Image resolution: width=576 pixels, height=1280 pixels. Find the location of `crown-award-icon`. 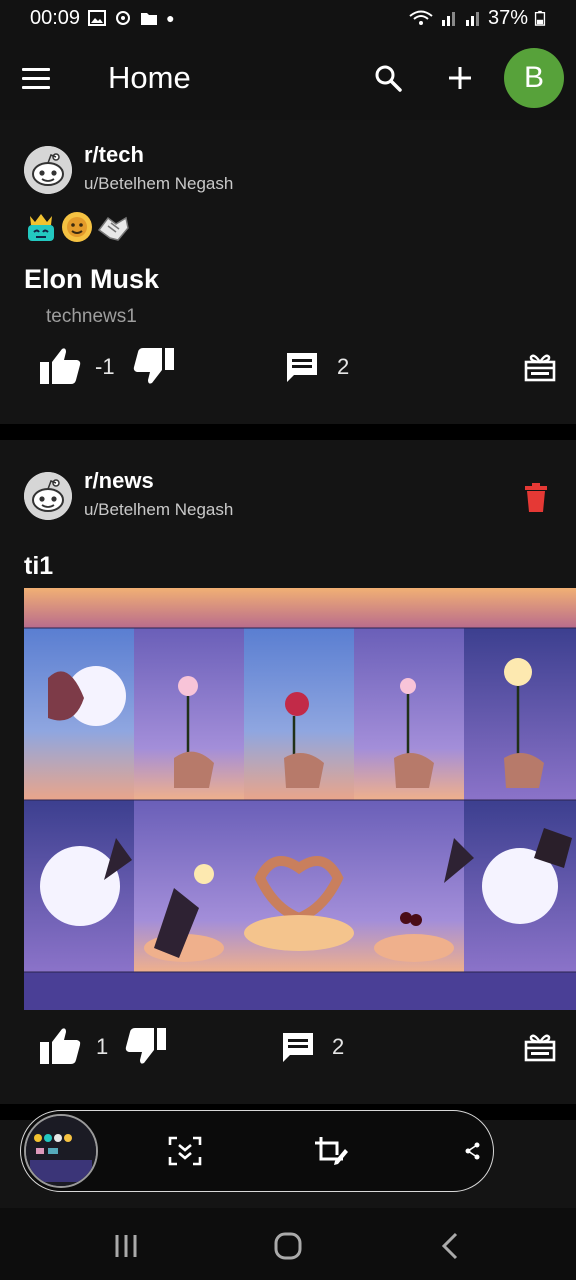

crown-award-icon is located at coordinates (41, 227).